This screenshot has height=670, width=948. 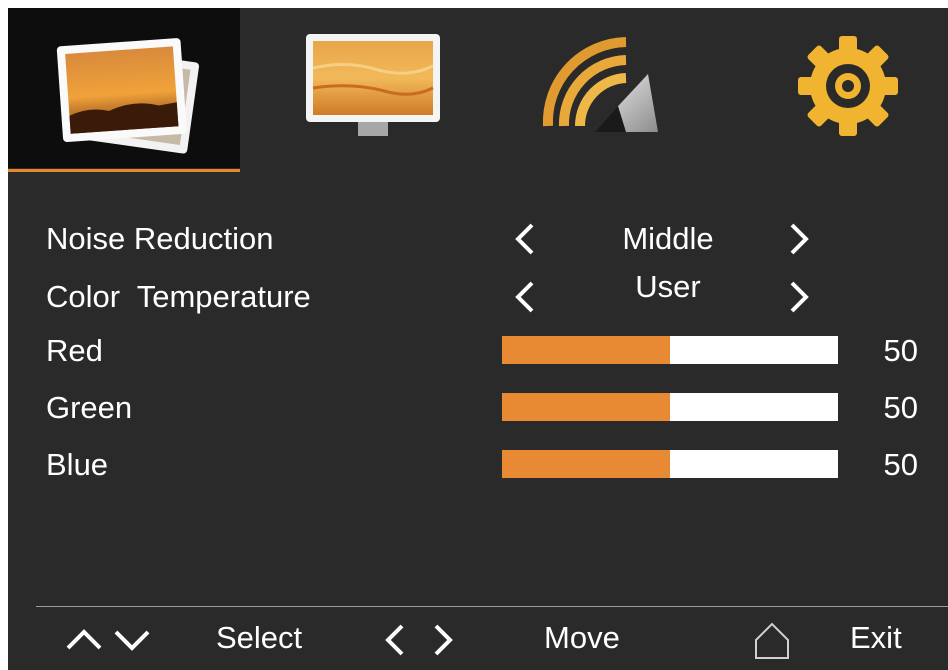 I want to click on color-temperature-label: Color Temperature, so click(x=178, y=296).